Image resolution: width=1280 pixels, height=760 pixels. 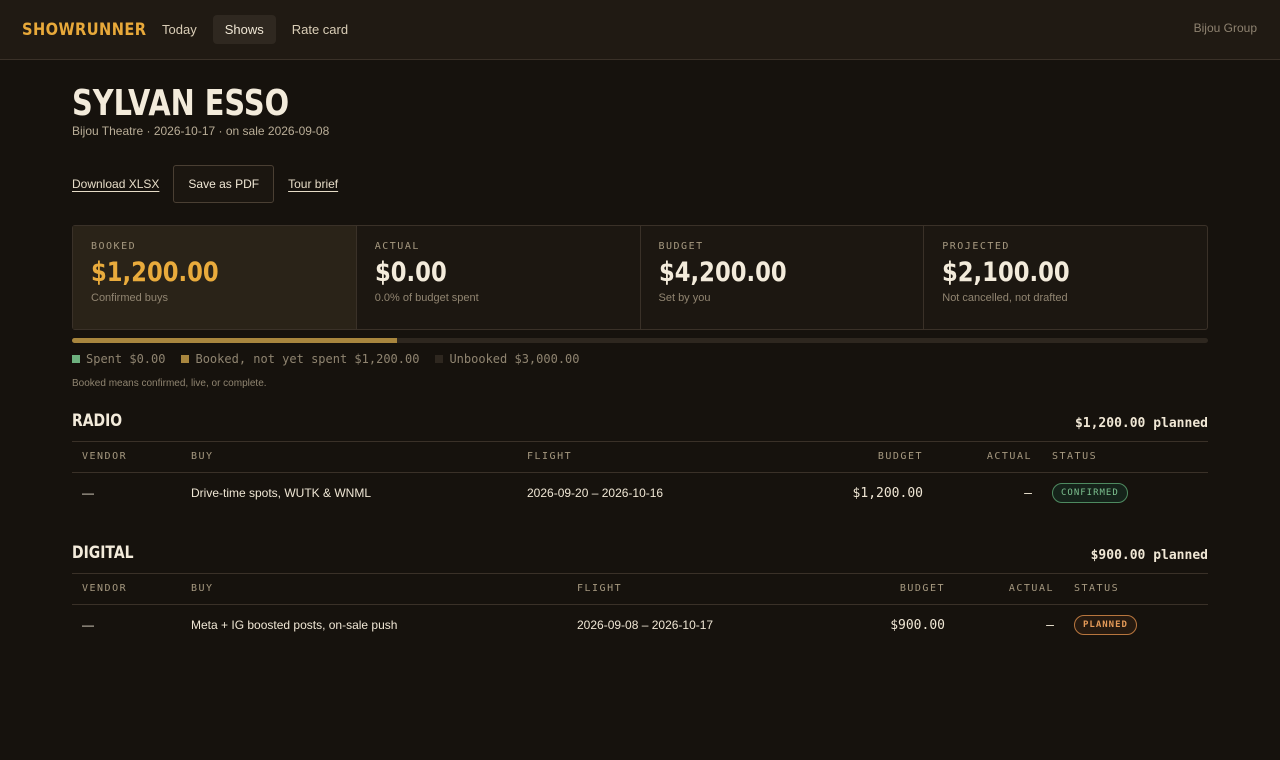 I want to click on stat-actual: ACTUAL $0.00 0.0% of budget spent, so click(x=499, y=277).